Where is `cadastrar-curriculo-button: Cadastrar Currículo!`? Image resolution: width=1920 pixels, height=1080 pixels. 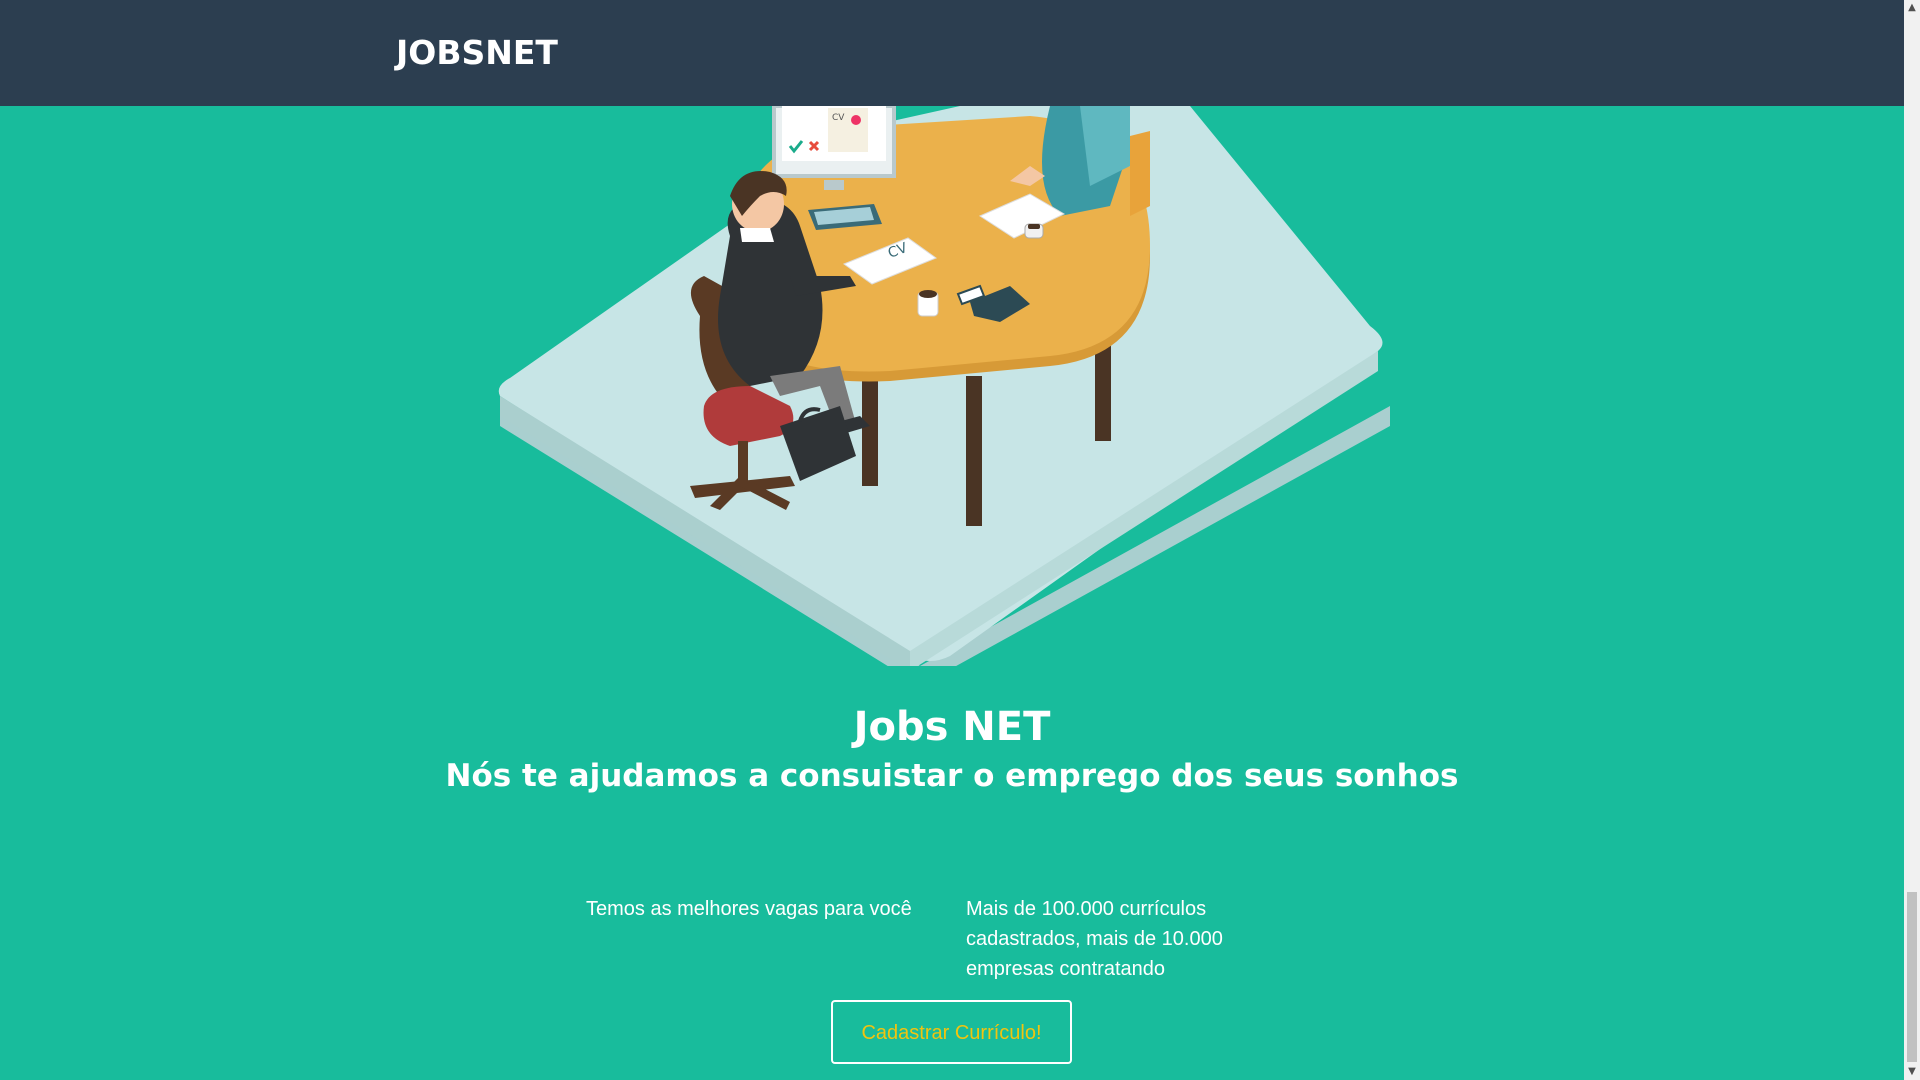 cadastrar-curriculo-button: Cadastrar Currículo! is located at coordinates (951, 1032).